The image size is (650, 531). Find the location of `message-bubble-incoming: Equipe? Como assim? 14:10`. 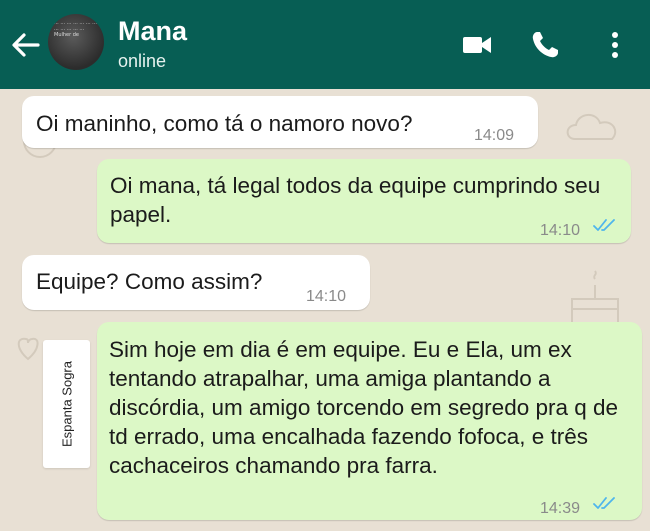

message-bubble-incoming: Equipe? Como assim? 14:10 is located at coordinates (196, 282).